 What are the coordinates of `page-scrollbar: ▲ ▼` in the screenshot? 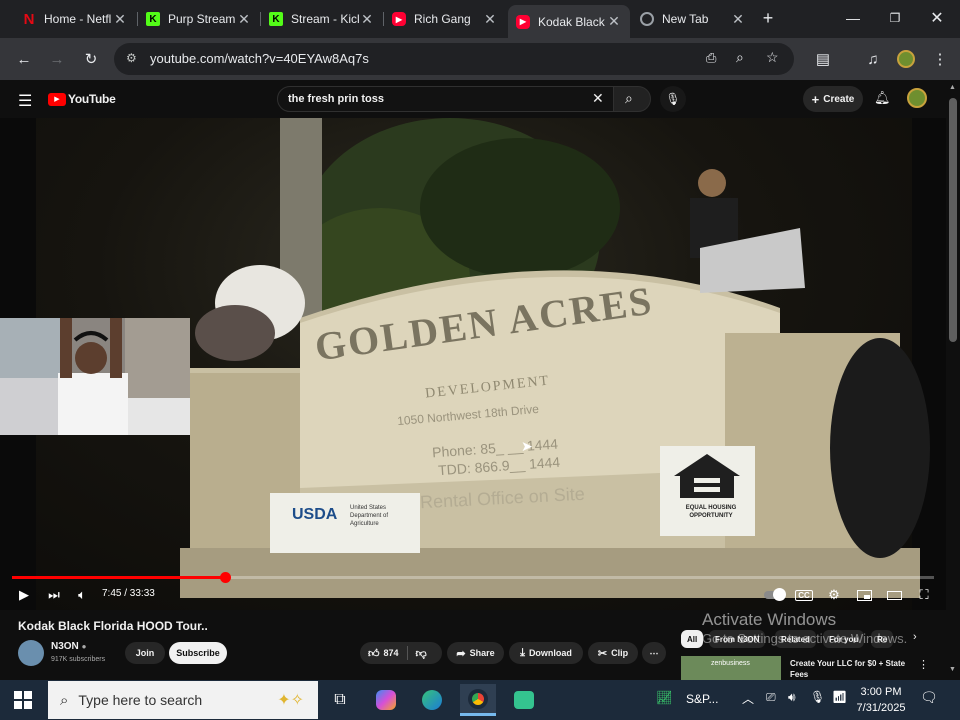 It's located at (953, 380).